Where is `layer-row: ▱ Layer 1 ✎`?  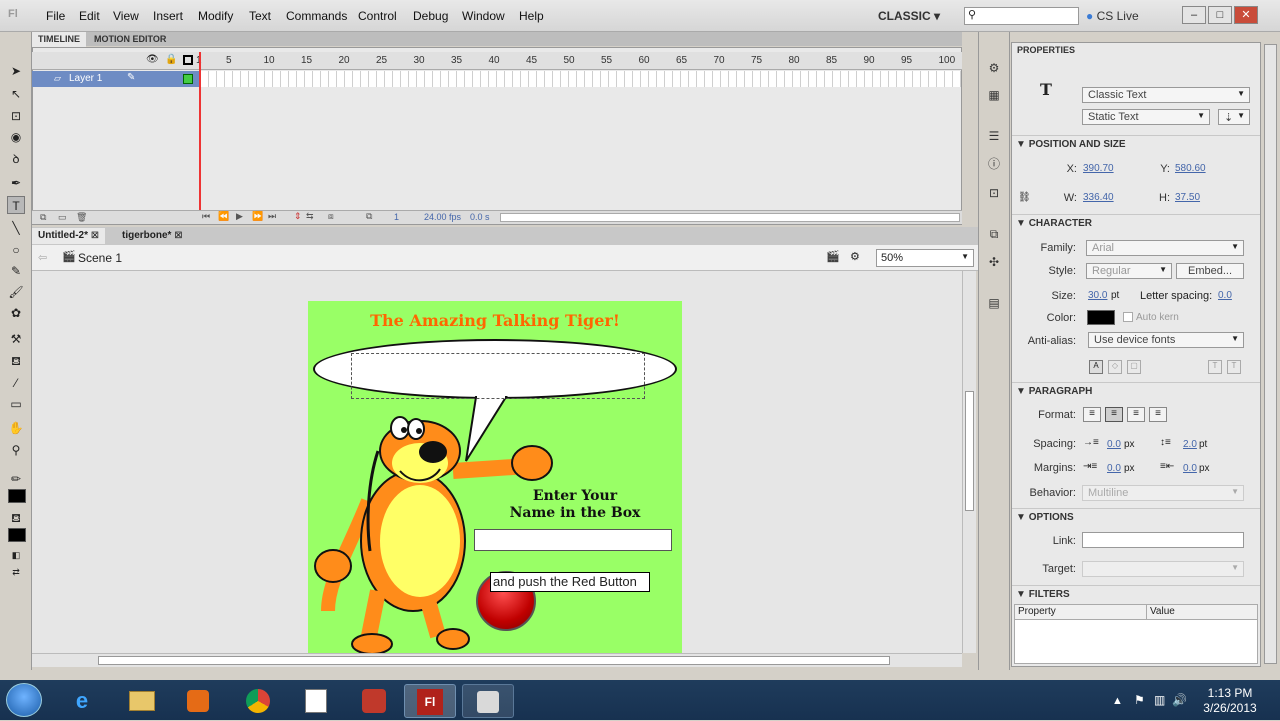 layer-row: ▱ Layer 1 ✎ is located at coordinates (116, 79).